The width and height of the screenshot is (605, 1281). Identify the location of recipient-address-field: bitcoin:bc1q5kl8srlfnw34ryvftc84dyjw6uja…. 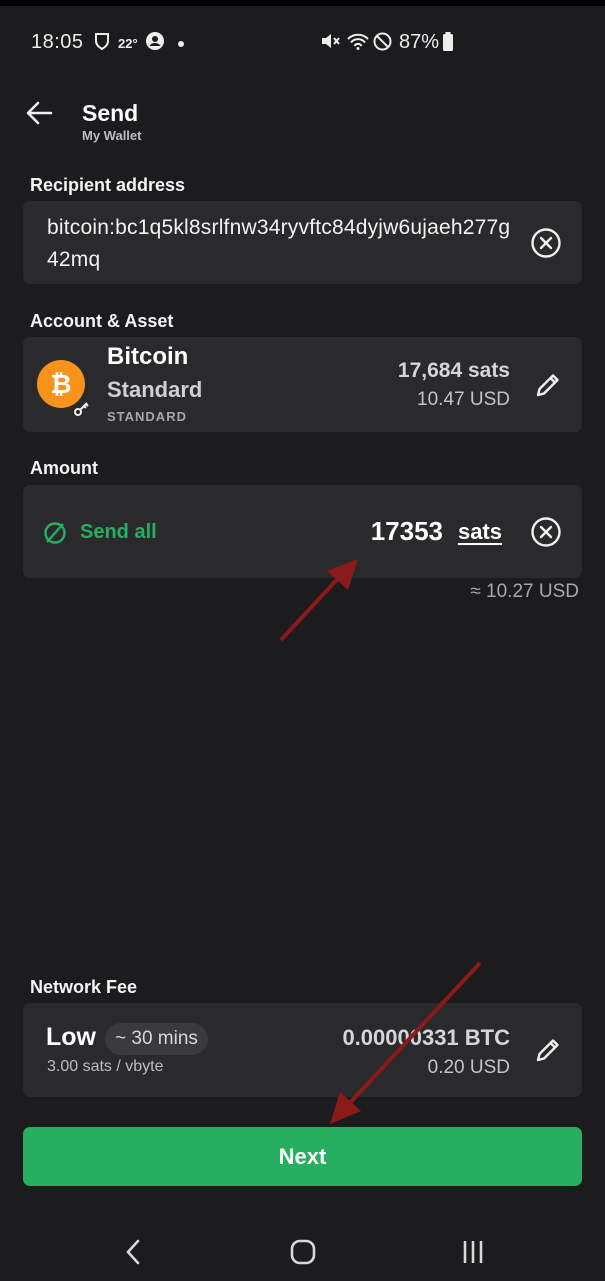
(302, 242).